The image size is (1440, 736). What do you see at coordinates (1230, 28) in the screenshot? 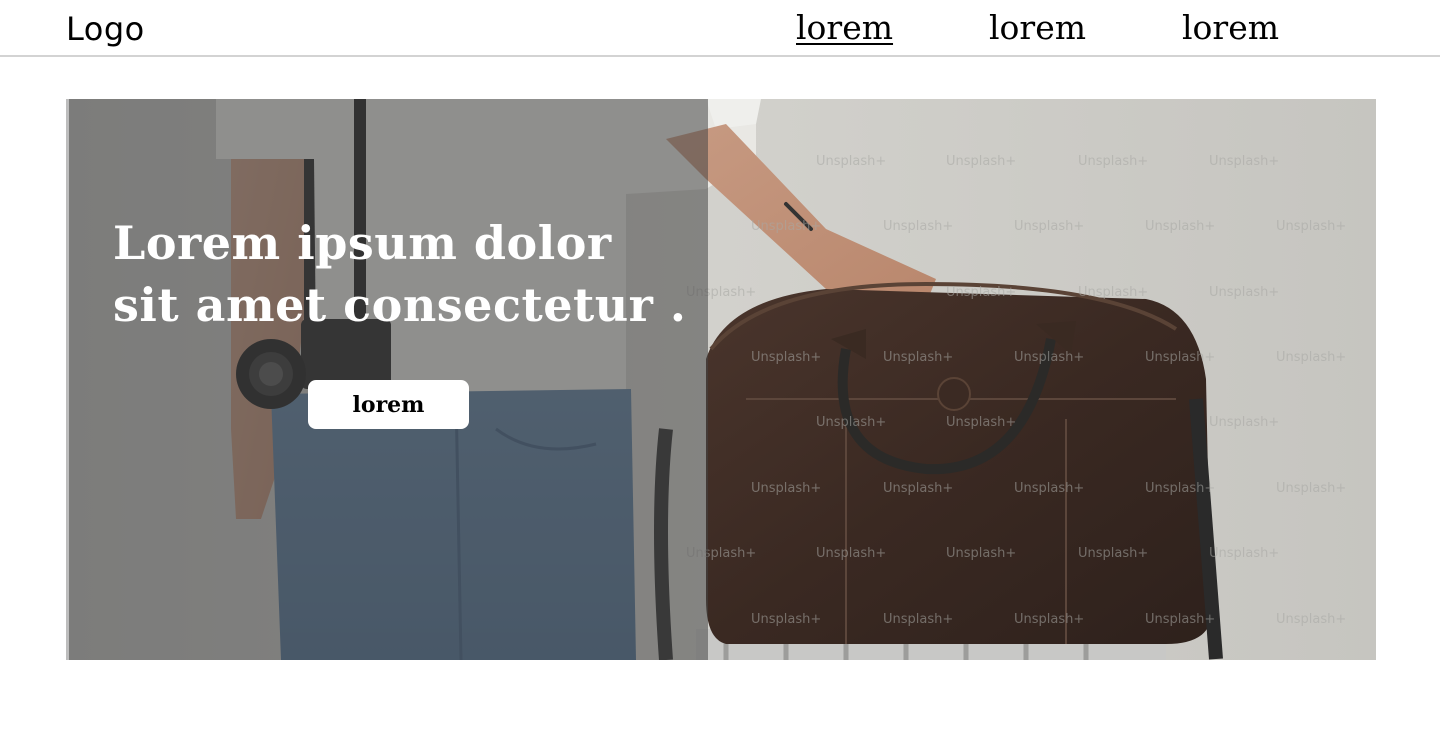
I see `nav-link-3: lorem` at bounding box center [1230, 28].